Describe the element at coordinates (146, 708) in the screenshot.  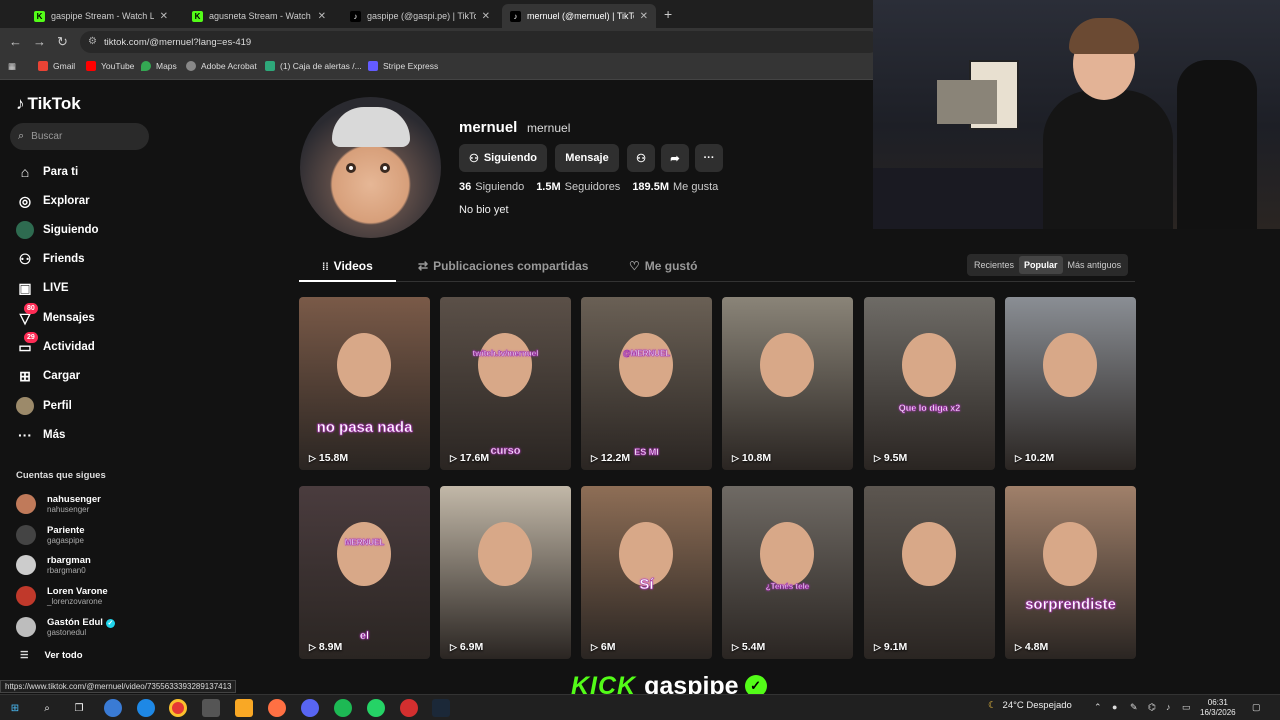
I see `edge-icon` at that location.